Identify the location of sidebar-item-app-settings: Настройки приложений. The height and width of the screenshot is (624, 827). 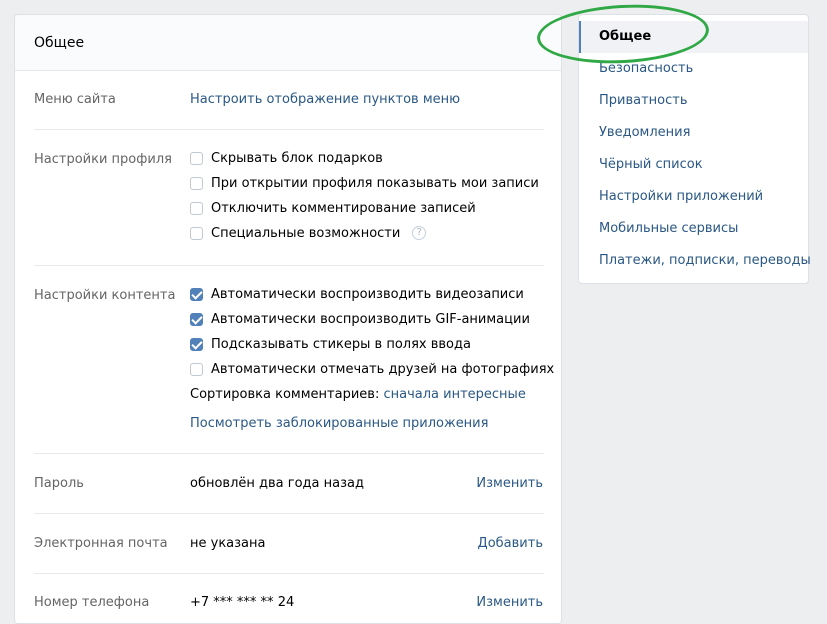
(693, 197).